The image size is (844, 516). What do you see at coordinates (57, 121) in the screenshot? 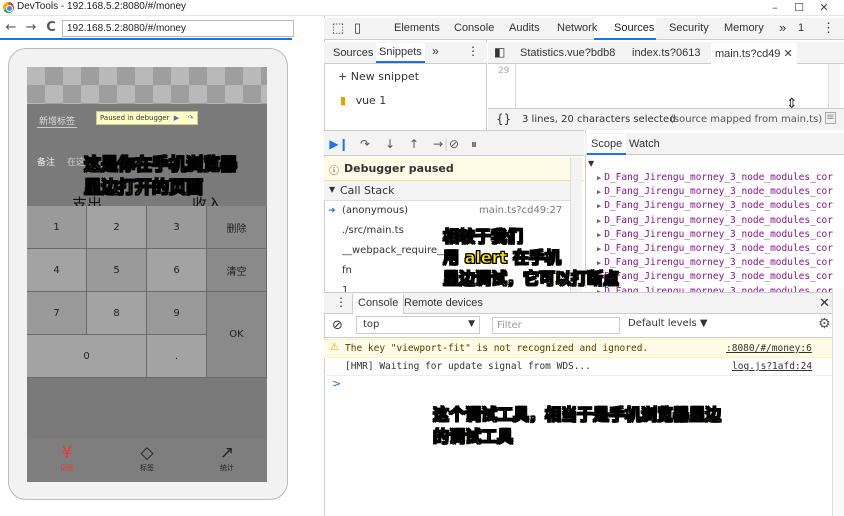
I see `add-tag-button: 新增标签` at bounding box center [57, 121].